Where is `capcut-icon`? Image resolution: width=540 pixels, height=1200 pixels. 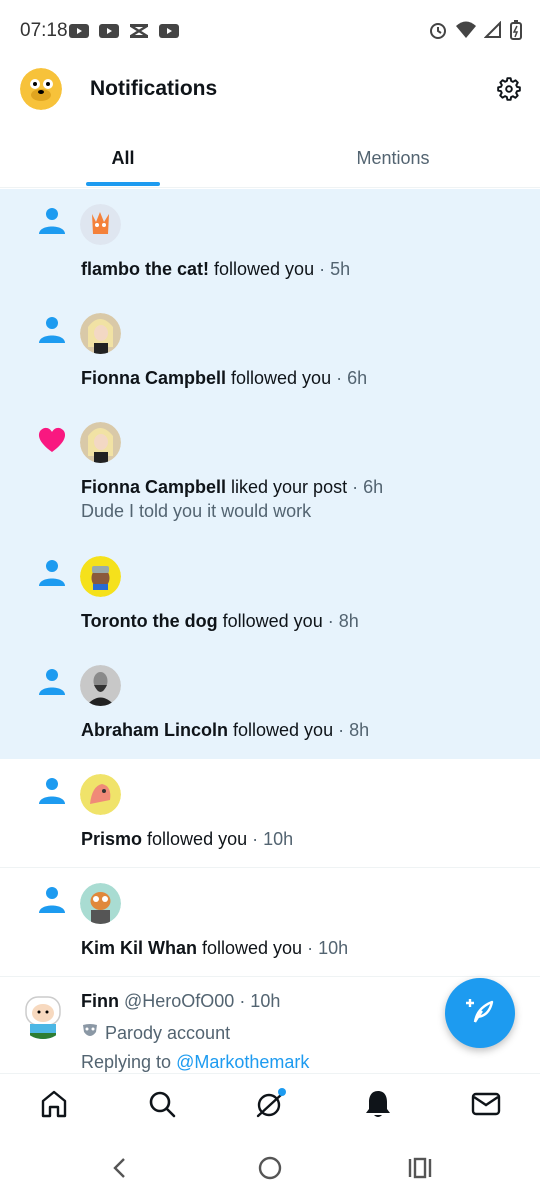 capcut-icon is located at coordinates (139, 31).